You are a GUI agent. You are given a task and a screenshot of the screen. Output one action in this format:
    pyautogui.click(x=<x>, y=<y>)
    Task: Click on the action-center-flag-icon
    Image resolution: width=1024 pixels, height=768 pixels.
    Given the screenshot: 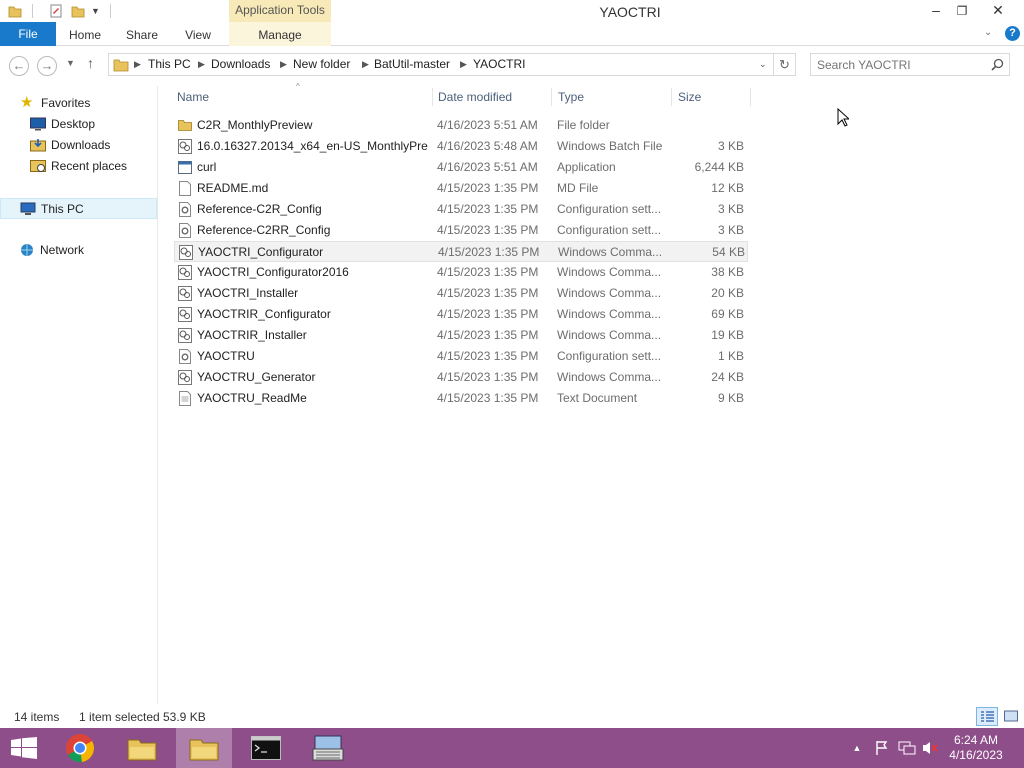 What is the action you would take?
    pyautogui.click(x=882, y=748)
    